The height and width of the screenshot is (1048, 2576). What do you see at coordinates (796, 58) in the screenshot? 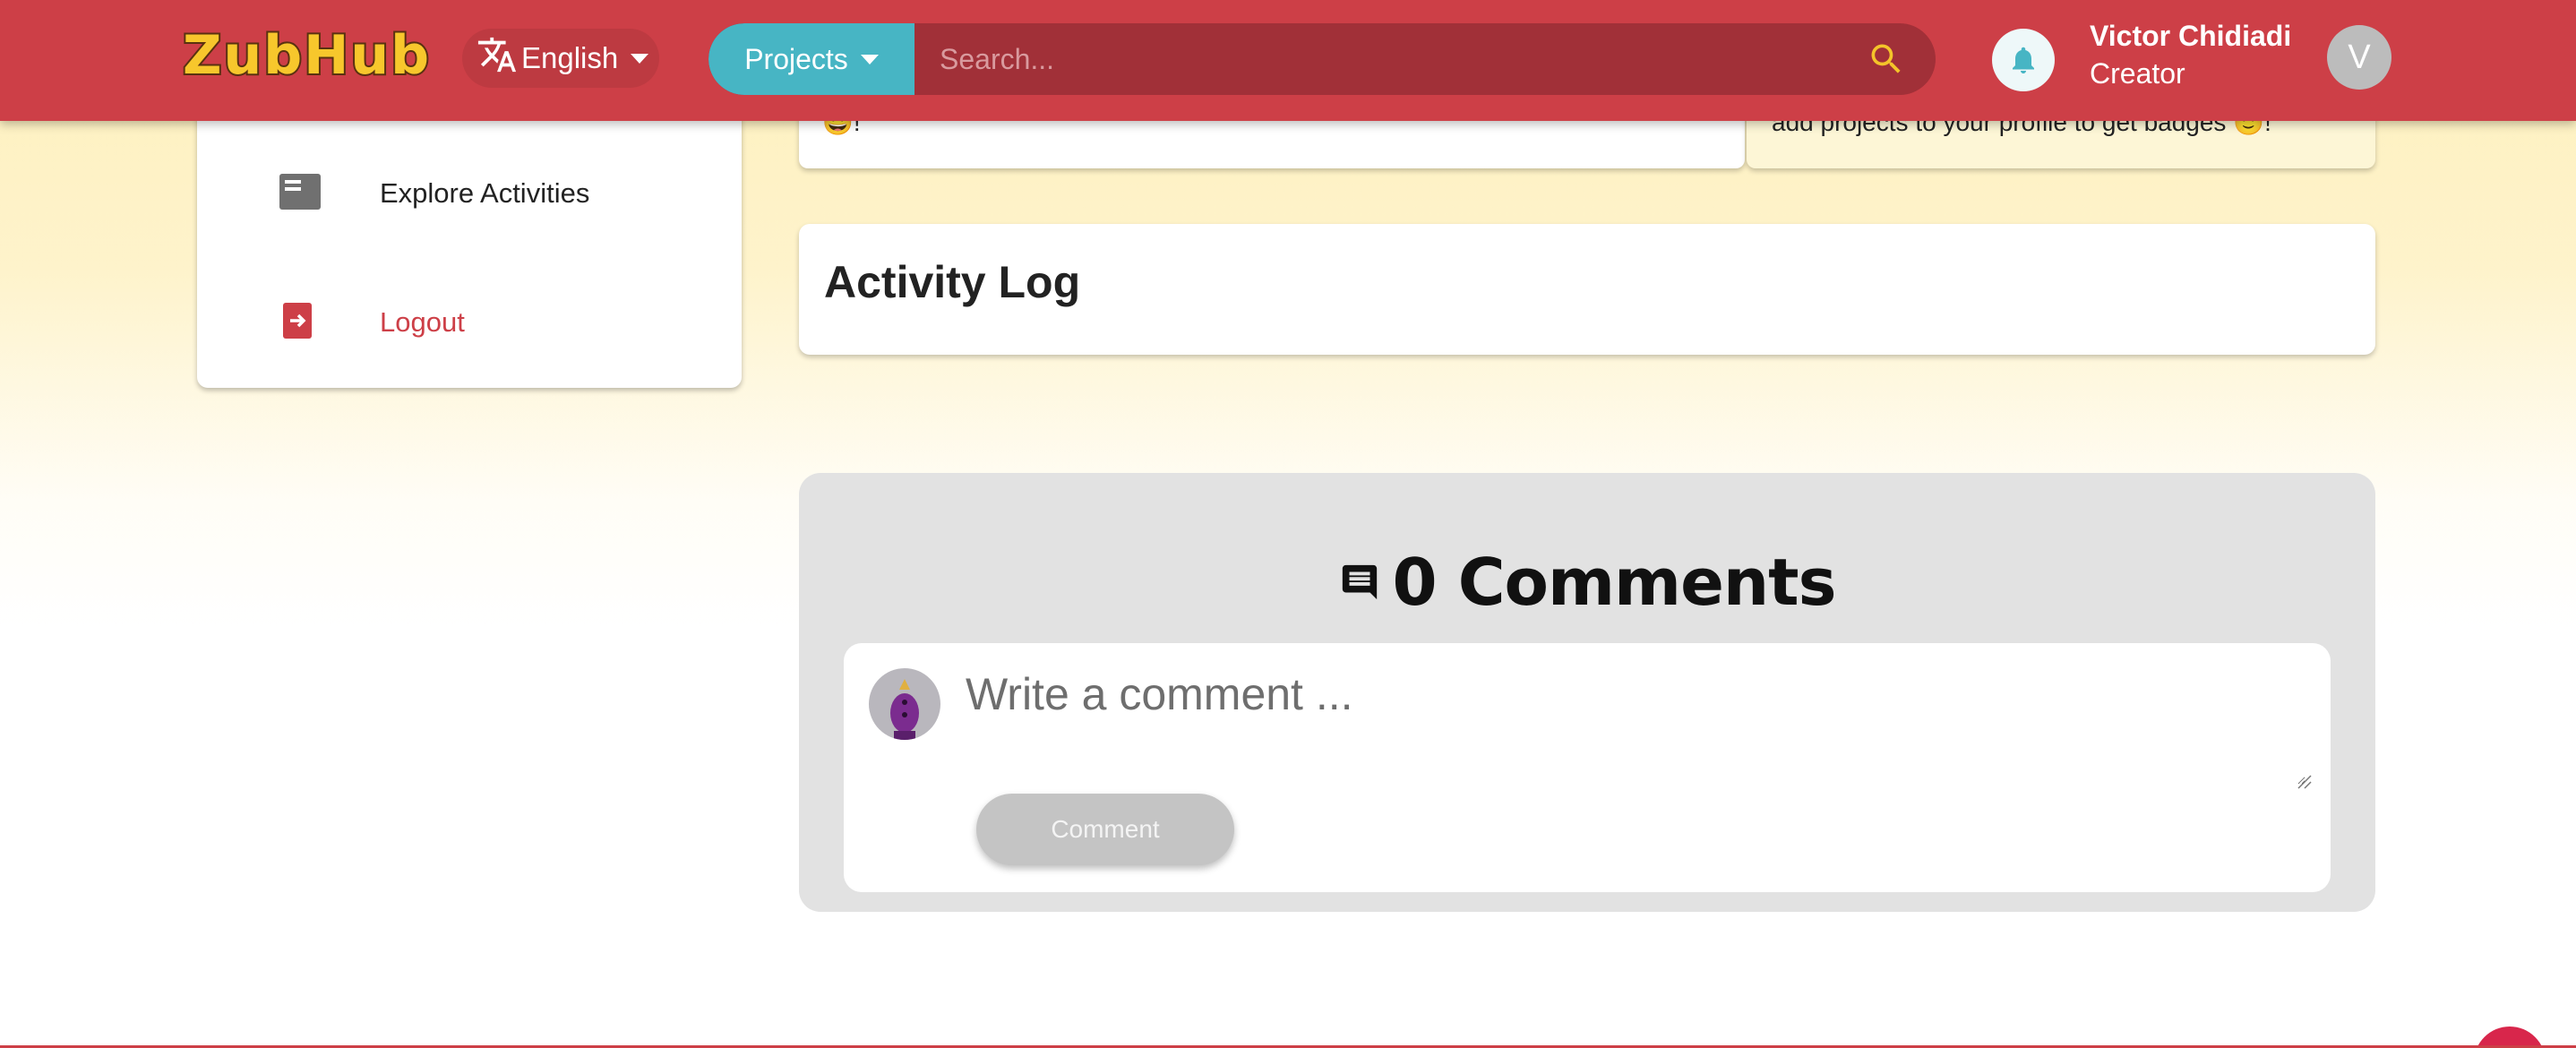
I see `search-category-label: Projects` at bounding box center [796, 58].